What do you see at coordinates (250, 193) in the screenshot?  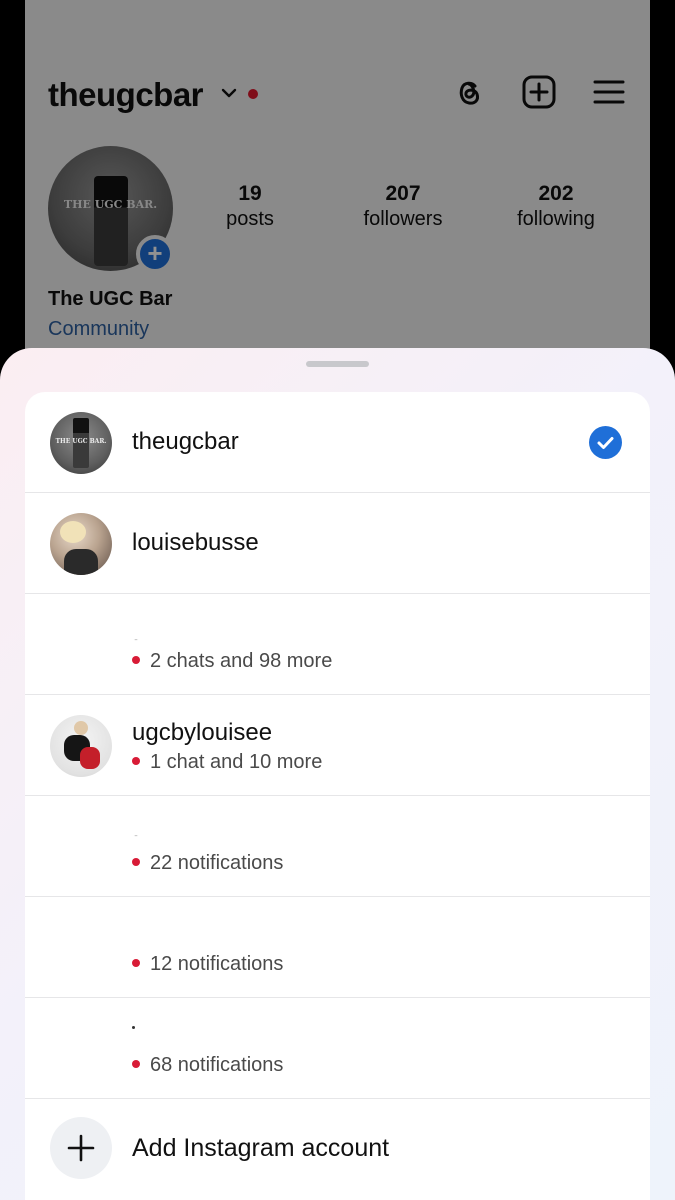 I see `stat-count: 19` at bounding box center [250, 193].